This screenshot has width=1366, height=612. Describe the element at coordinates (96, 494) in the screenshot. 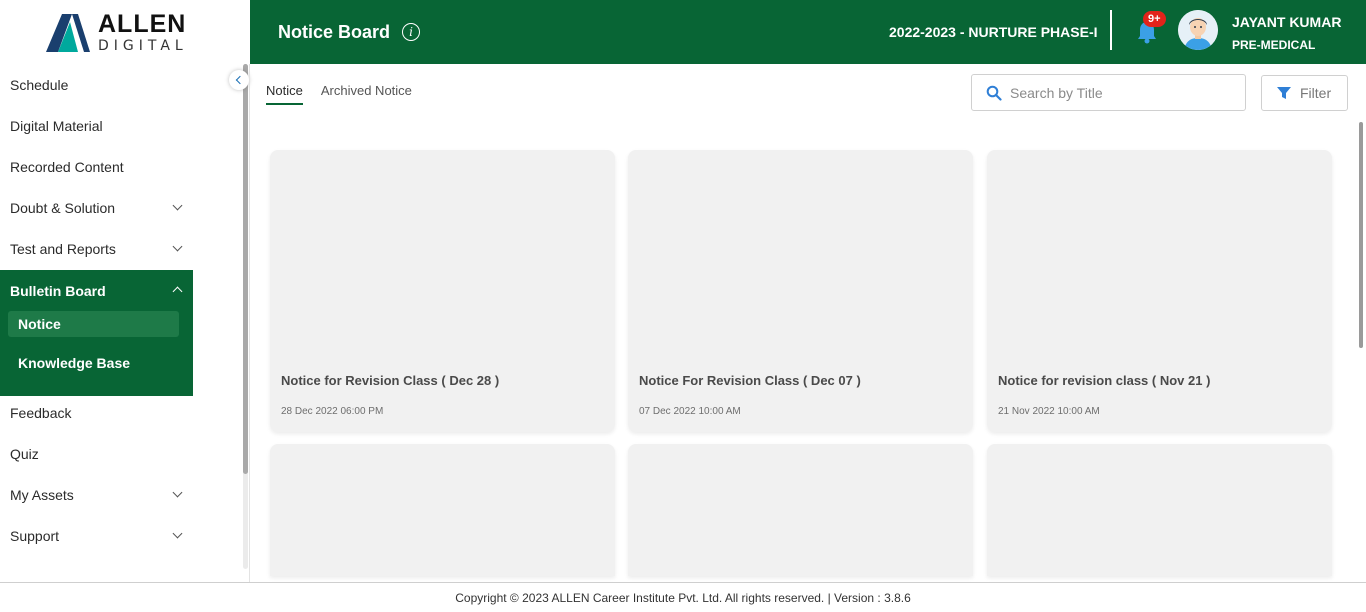

I see `sidebar-item-my-assets: My Assets` at that location.